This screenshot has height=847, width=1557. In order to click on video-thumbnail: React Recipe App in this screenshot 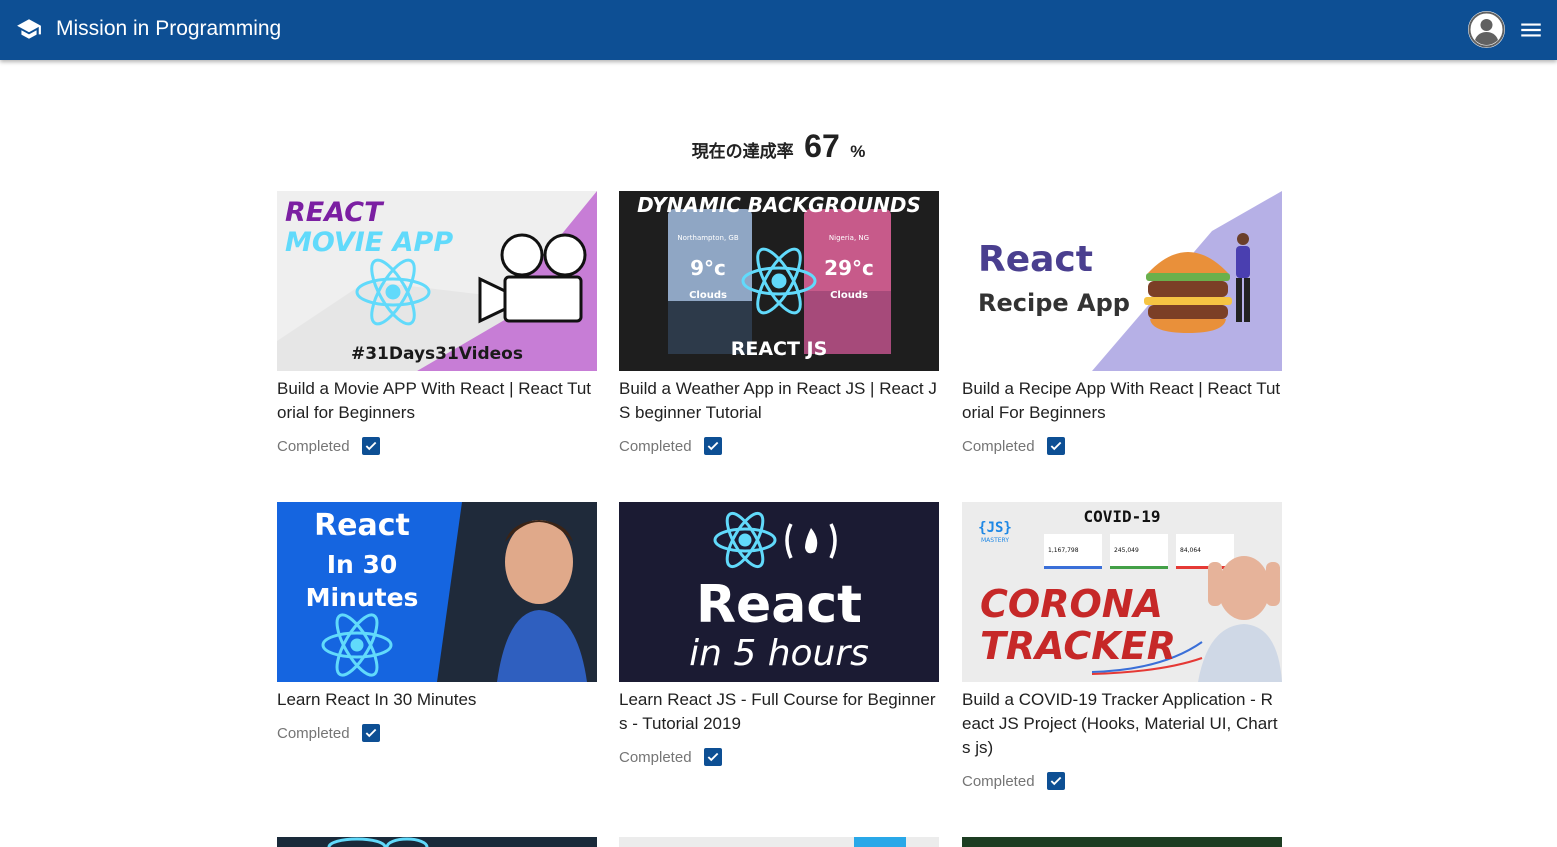, I will do `click(1122, 281)`.